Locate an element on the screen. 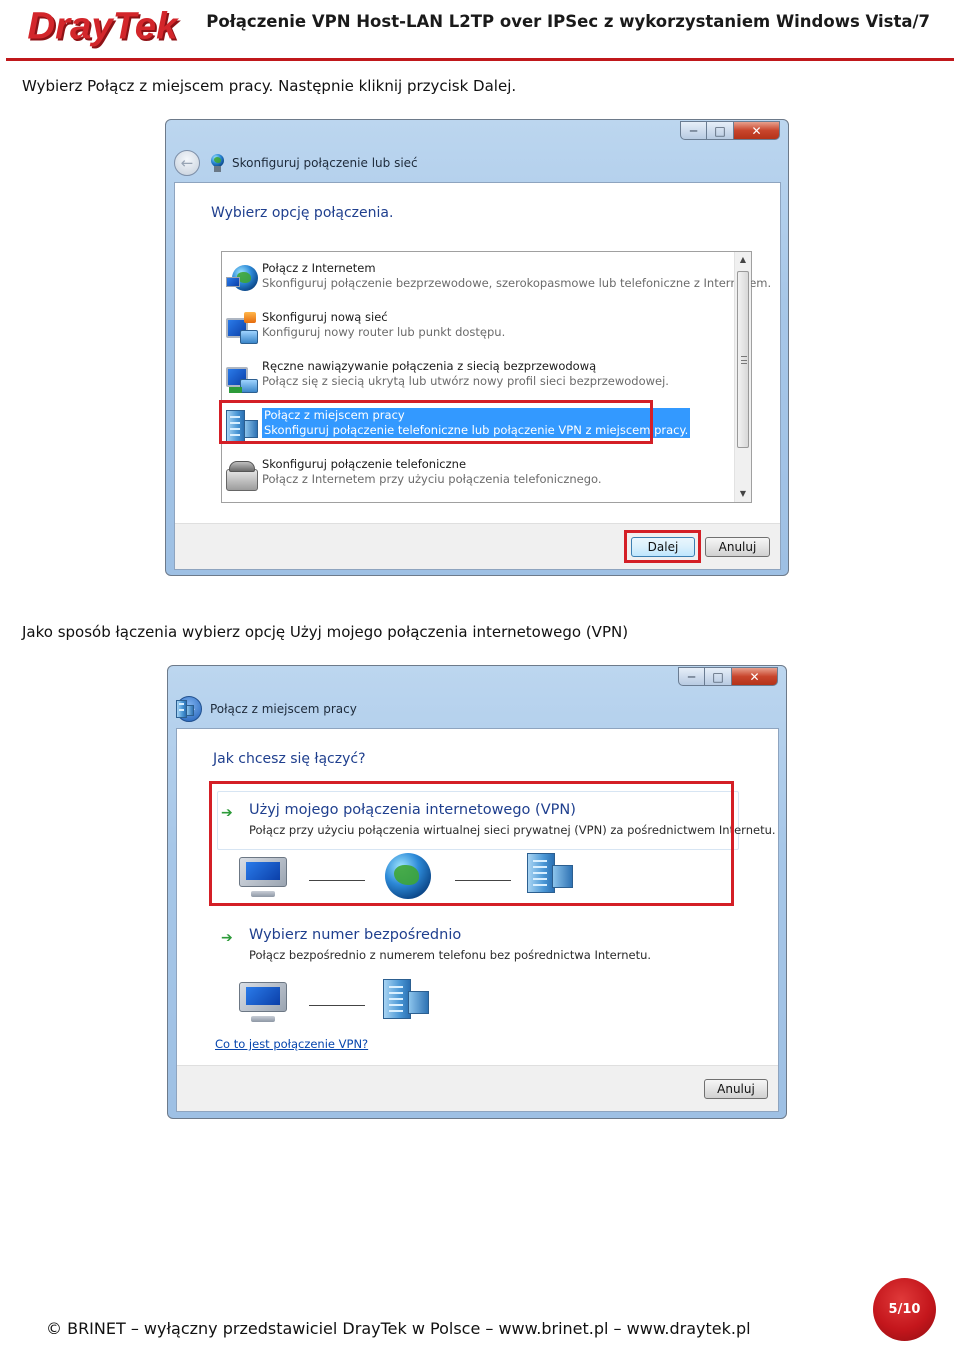 The image size is (960, 1346). navigation-bar: ← Skonfiguruj połączenie lub sieć is located at coordinates (477, 163).